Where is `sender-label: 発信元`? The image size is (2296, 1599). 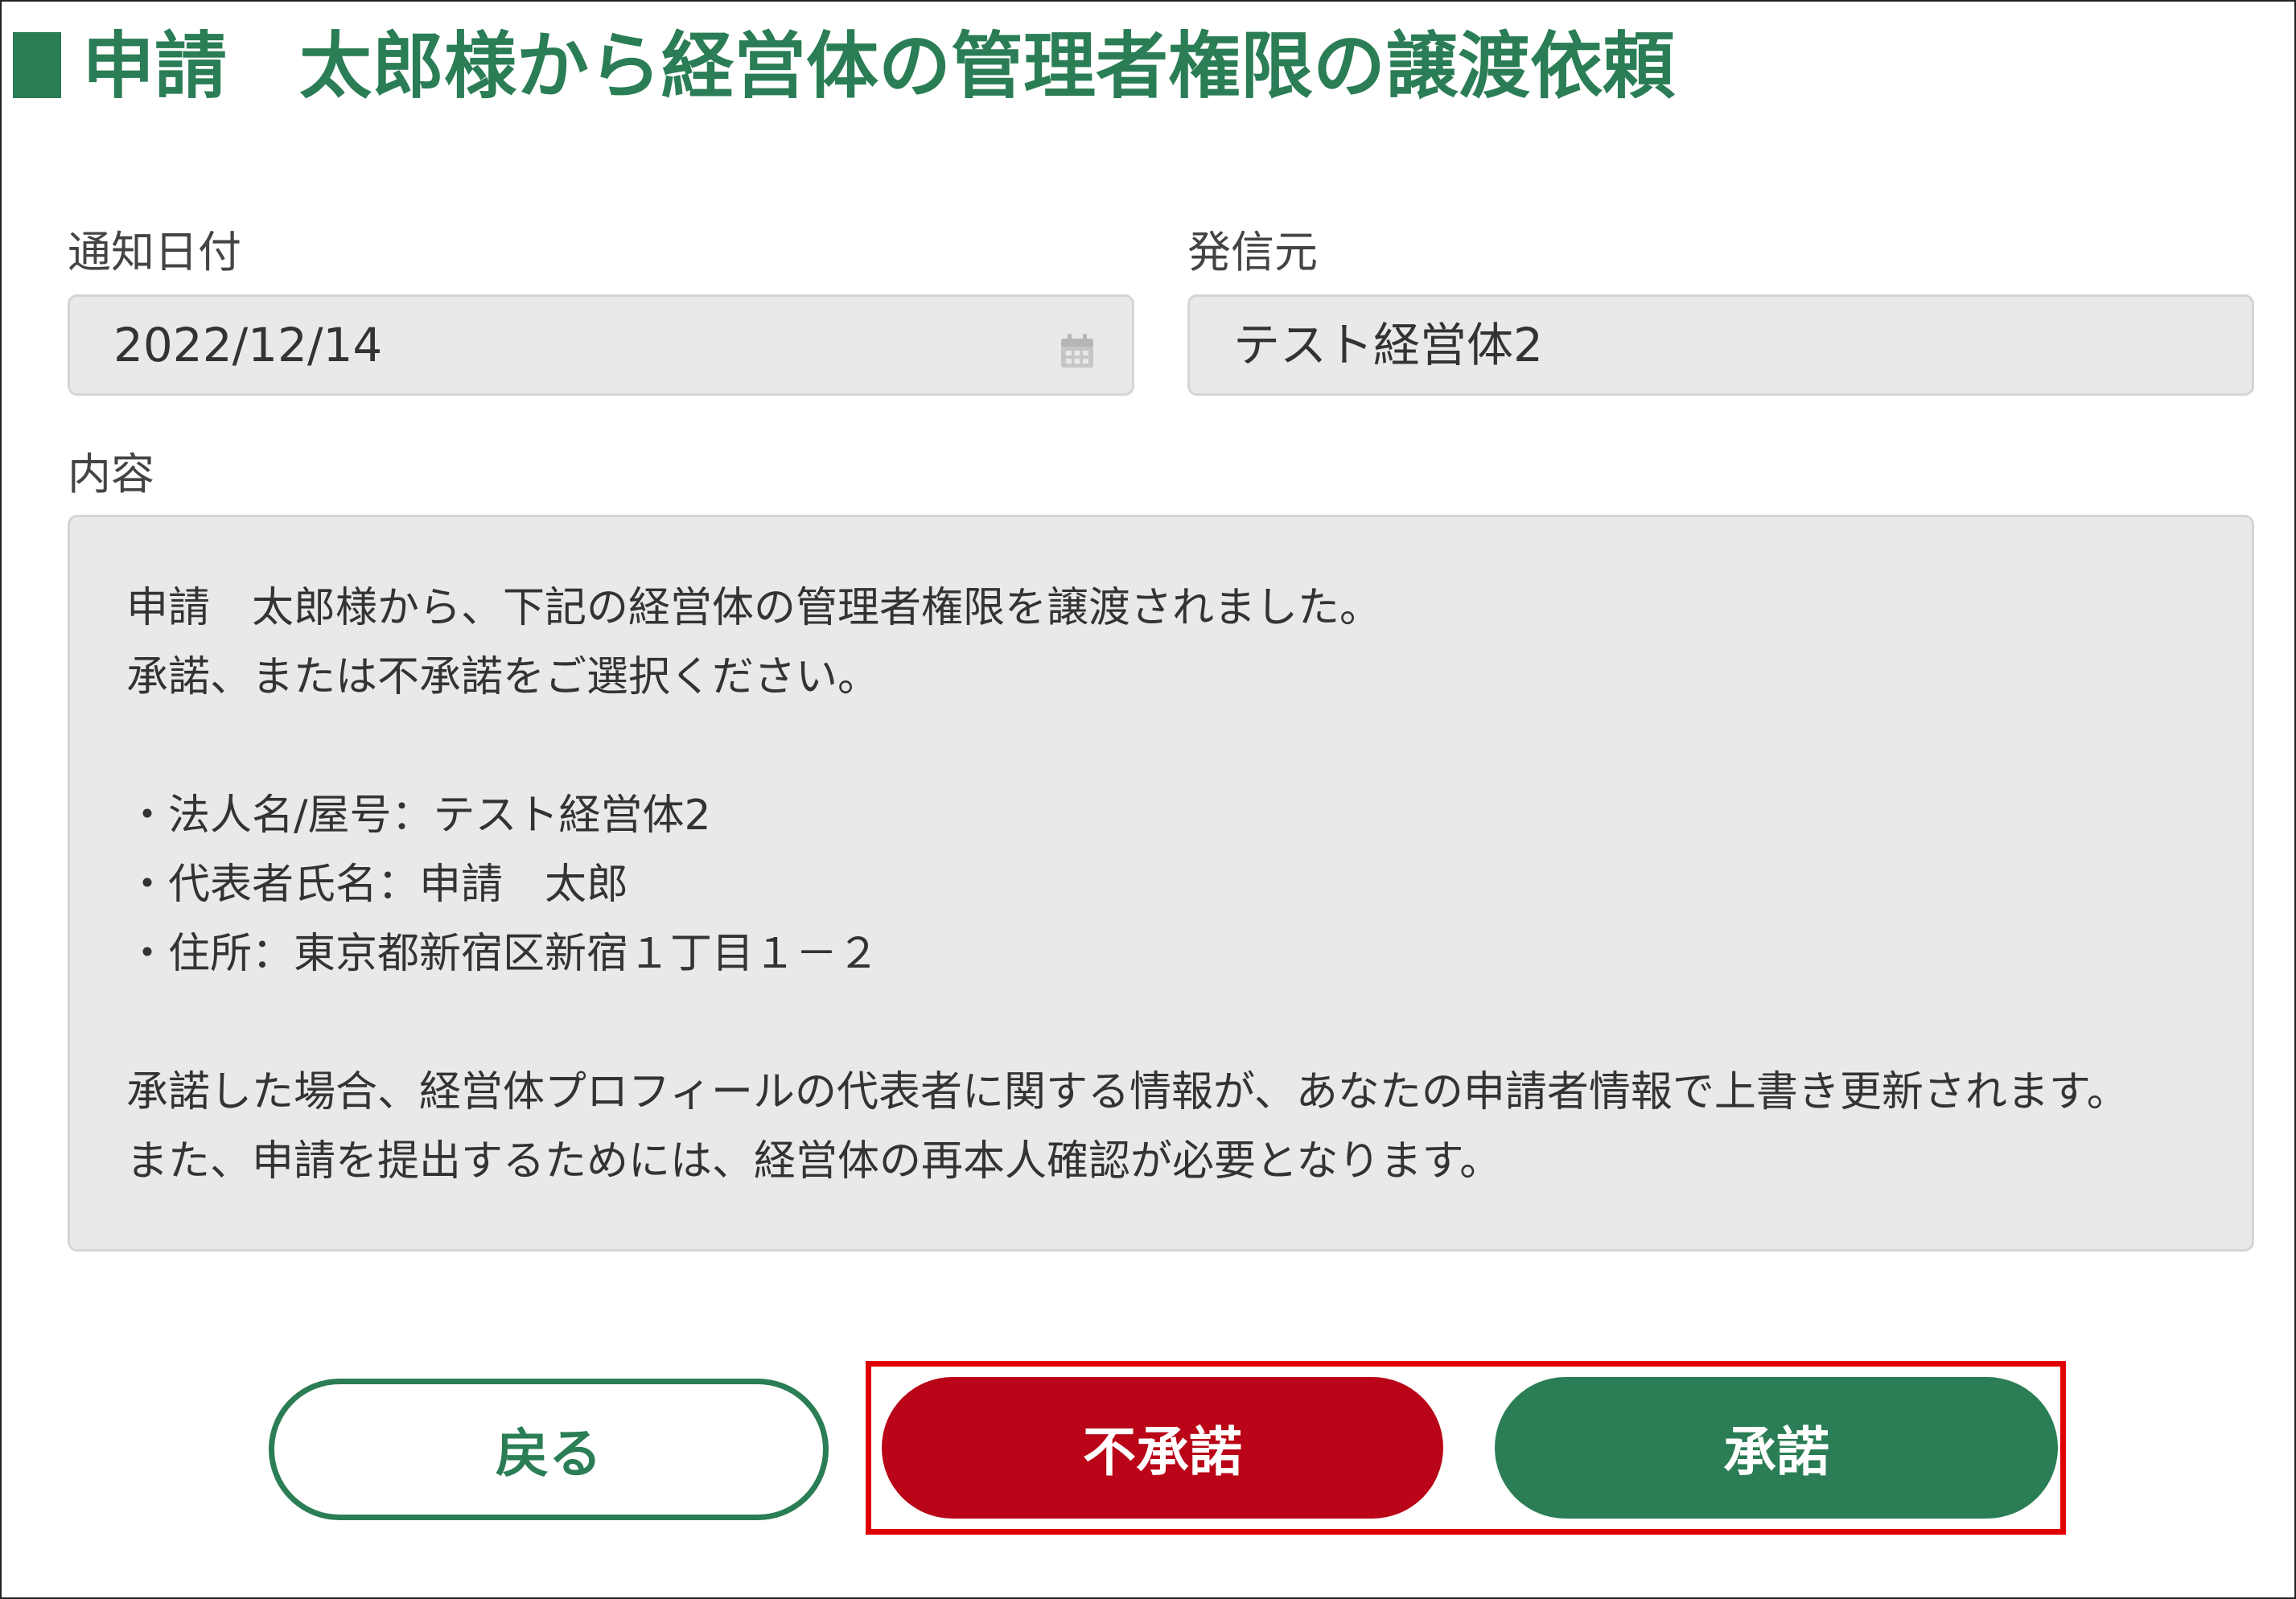
sender-label: 発信元 is located at coordinates (1252, 252).